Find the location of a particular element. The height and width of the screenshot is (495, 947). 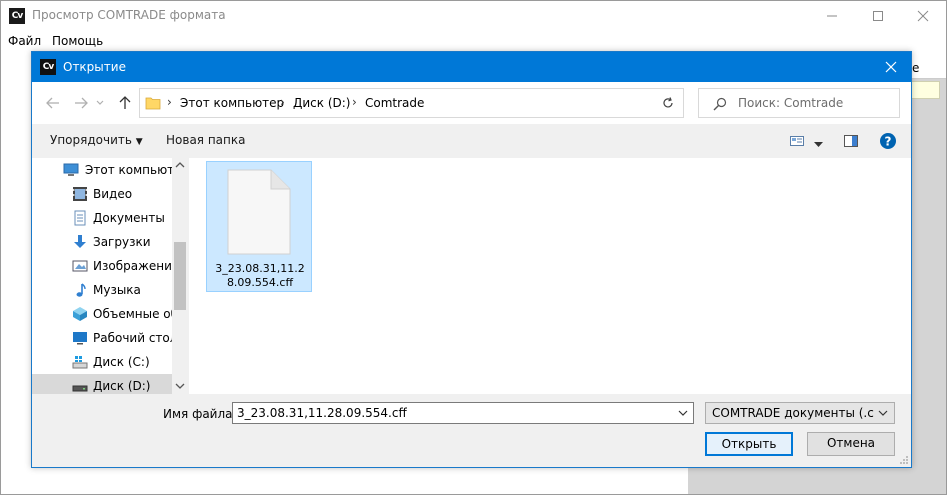

arrow-left-icon is located at coordinates (52, 103).